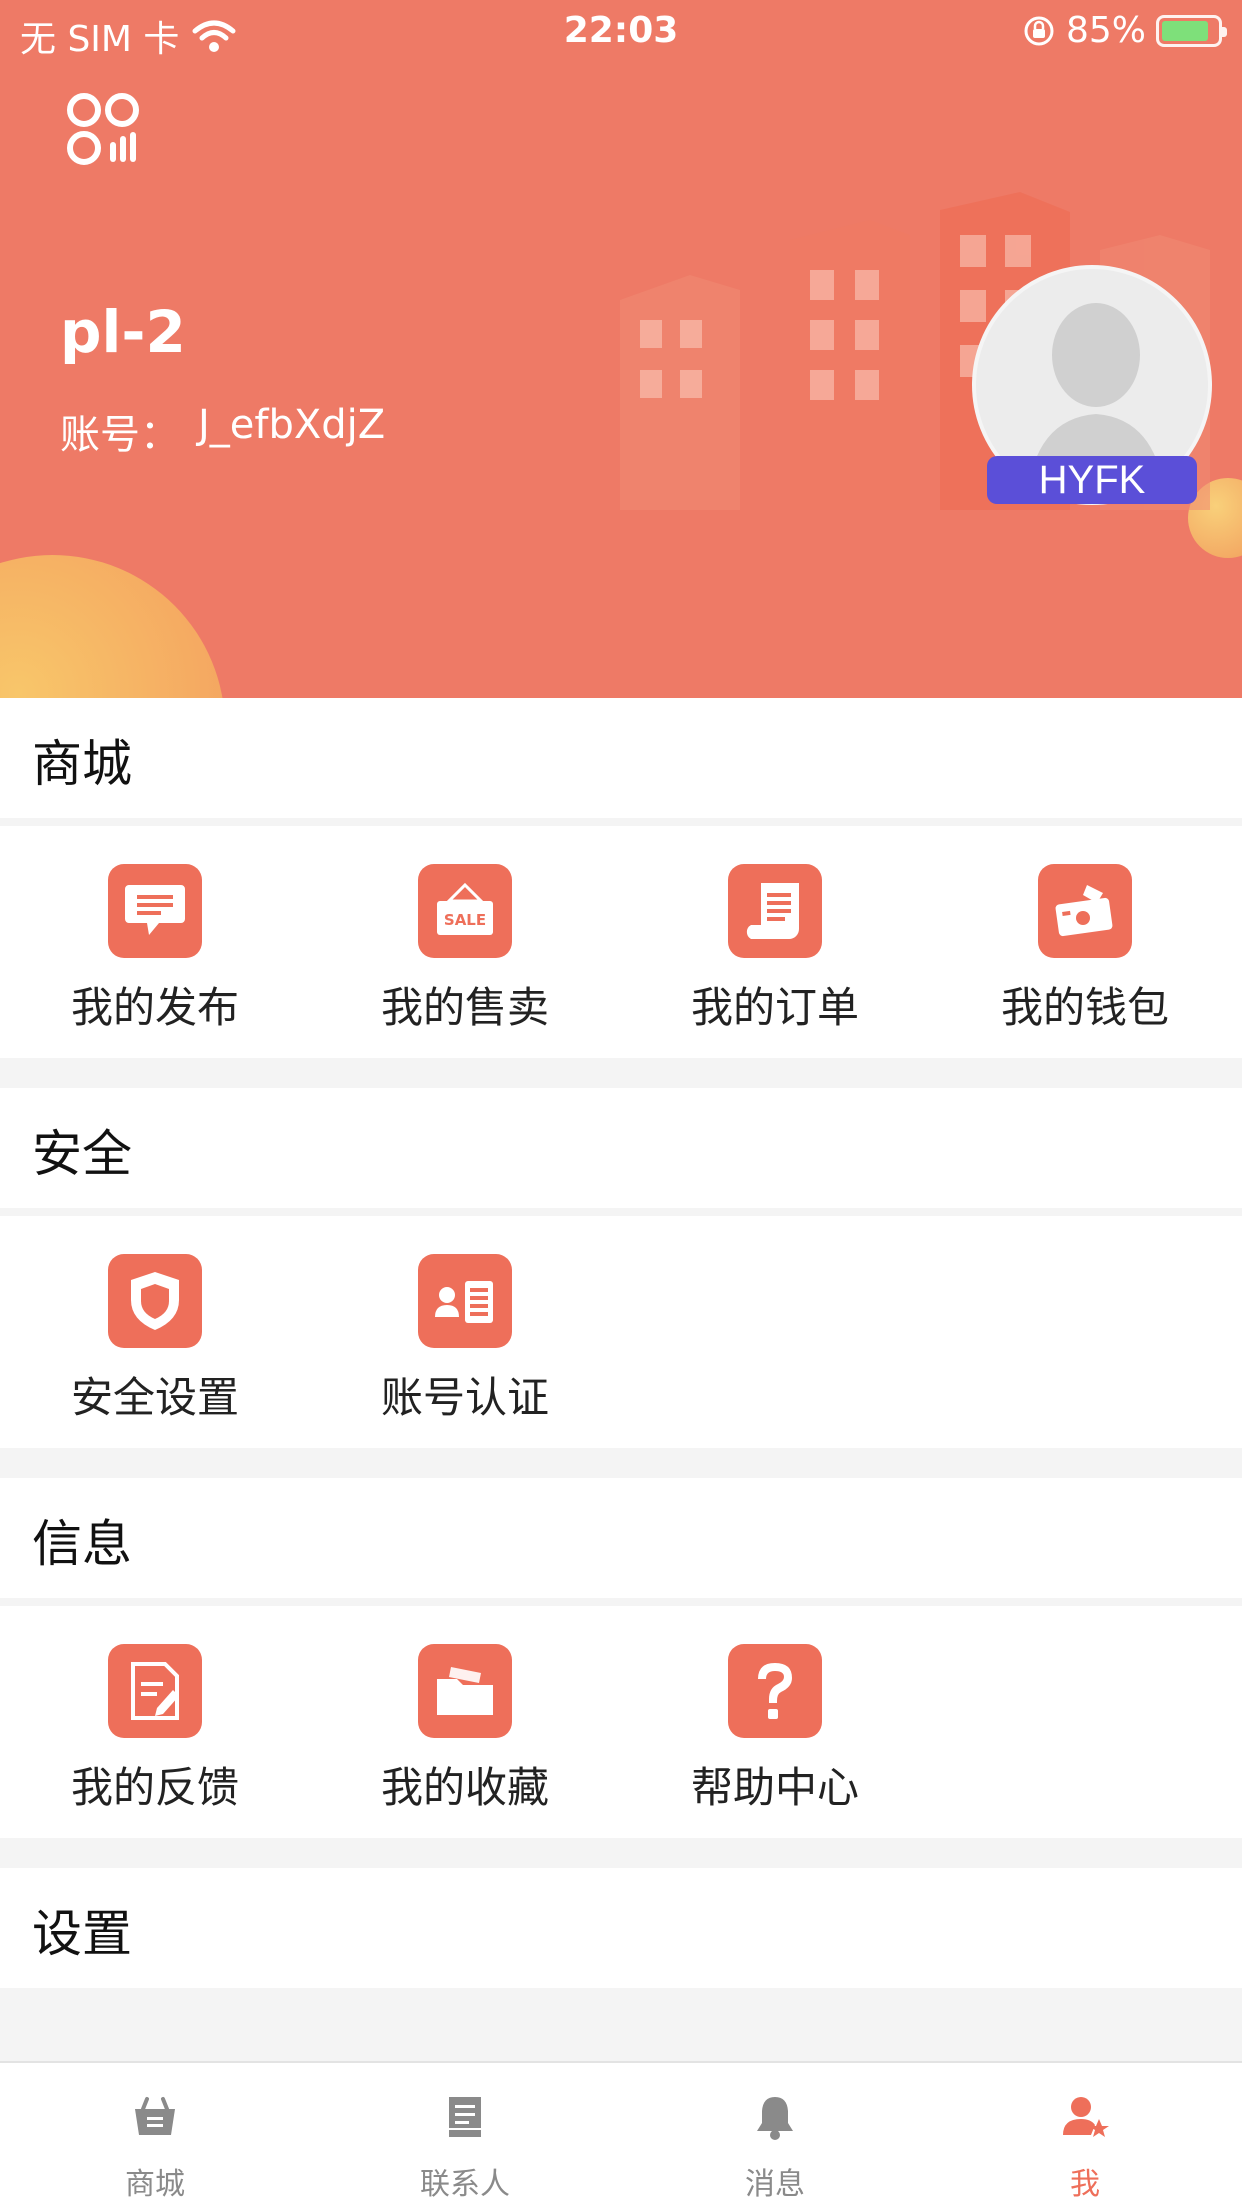 The height and width of the screenshot is (2208, 1242). What do you see at coordinates (621, 758) in the screenshot?
I see `section-title-shop: 商城` at bounding box center [621, 758].